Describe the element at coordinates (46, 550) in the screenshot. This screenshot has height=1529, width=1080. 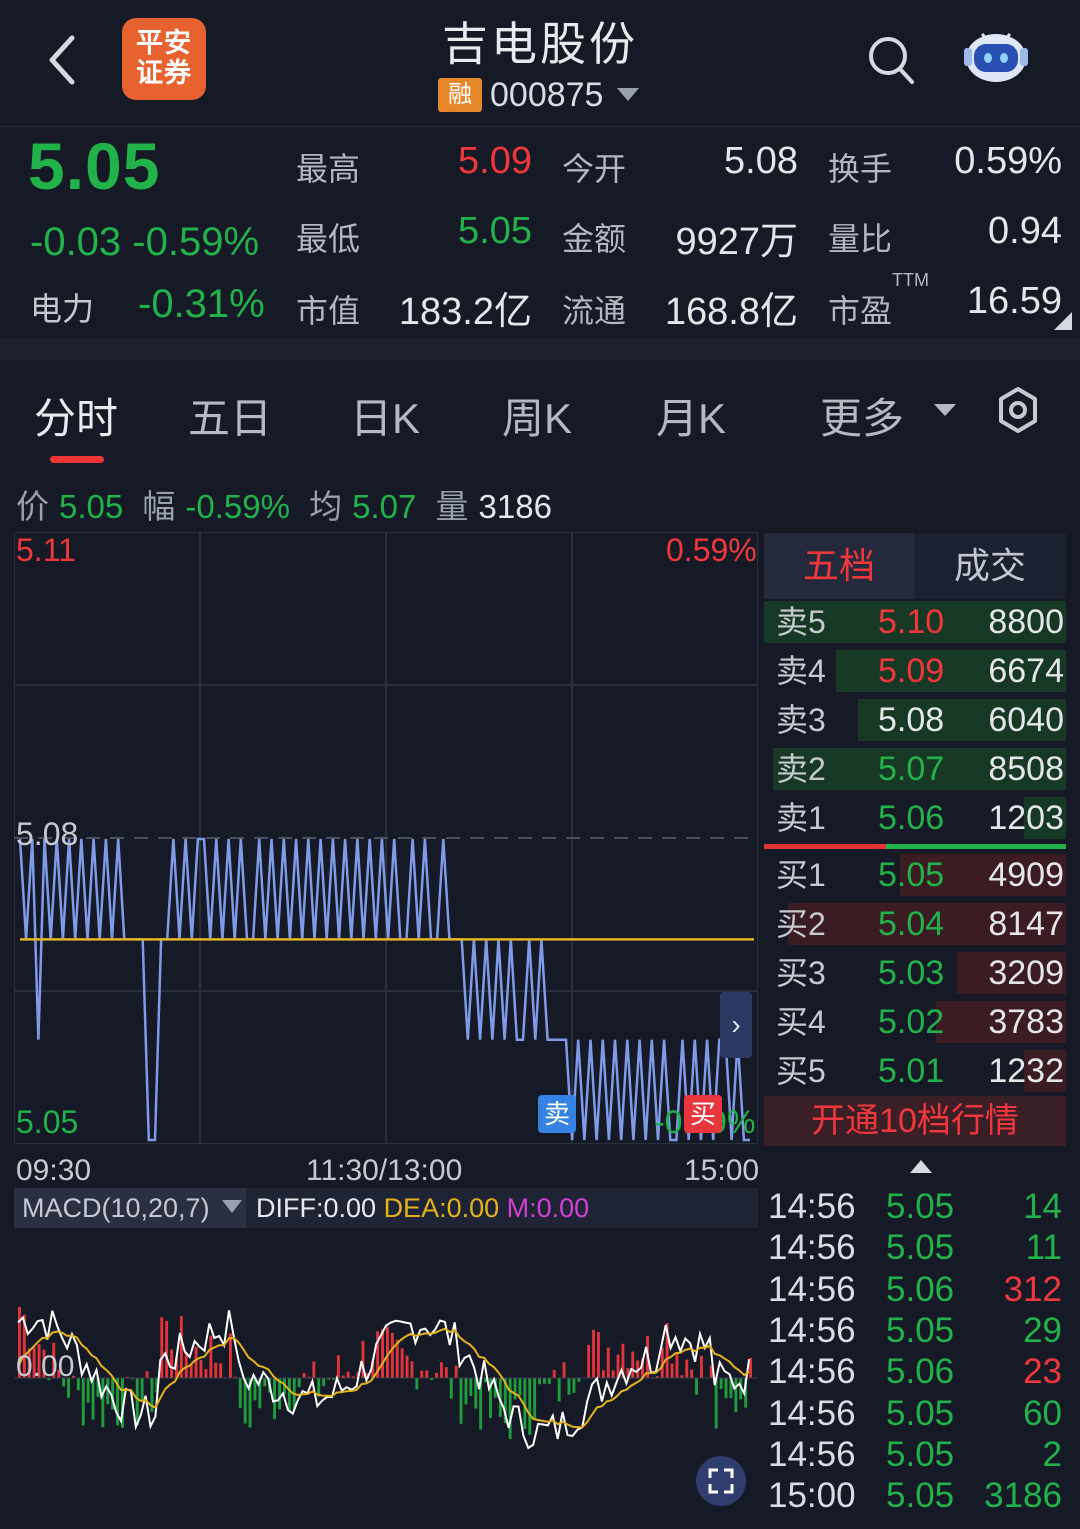
I see `axis-price-max: 5.11` at that location.